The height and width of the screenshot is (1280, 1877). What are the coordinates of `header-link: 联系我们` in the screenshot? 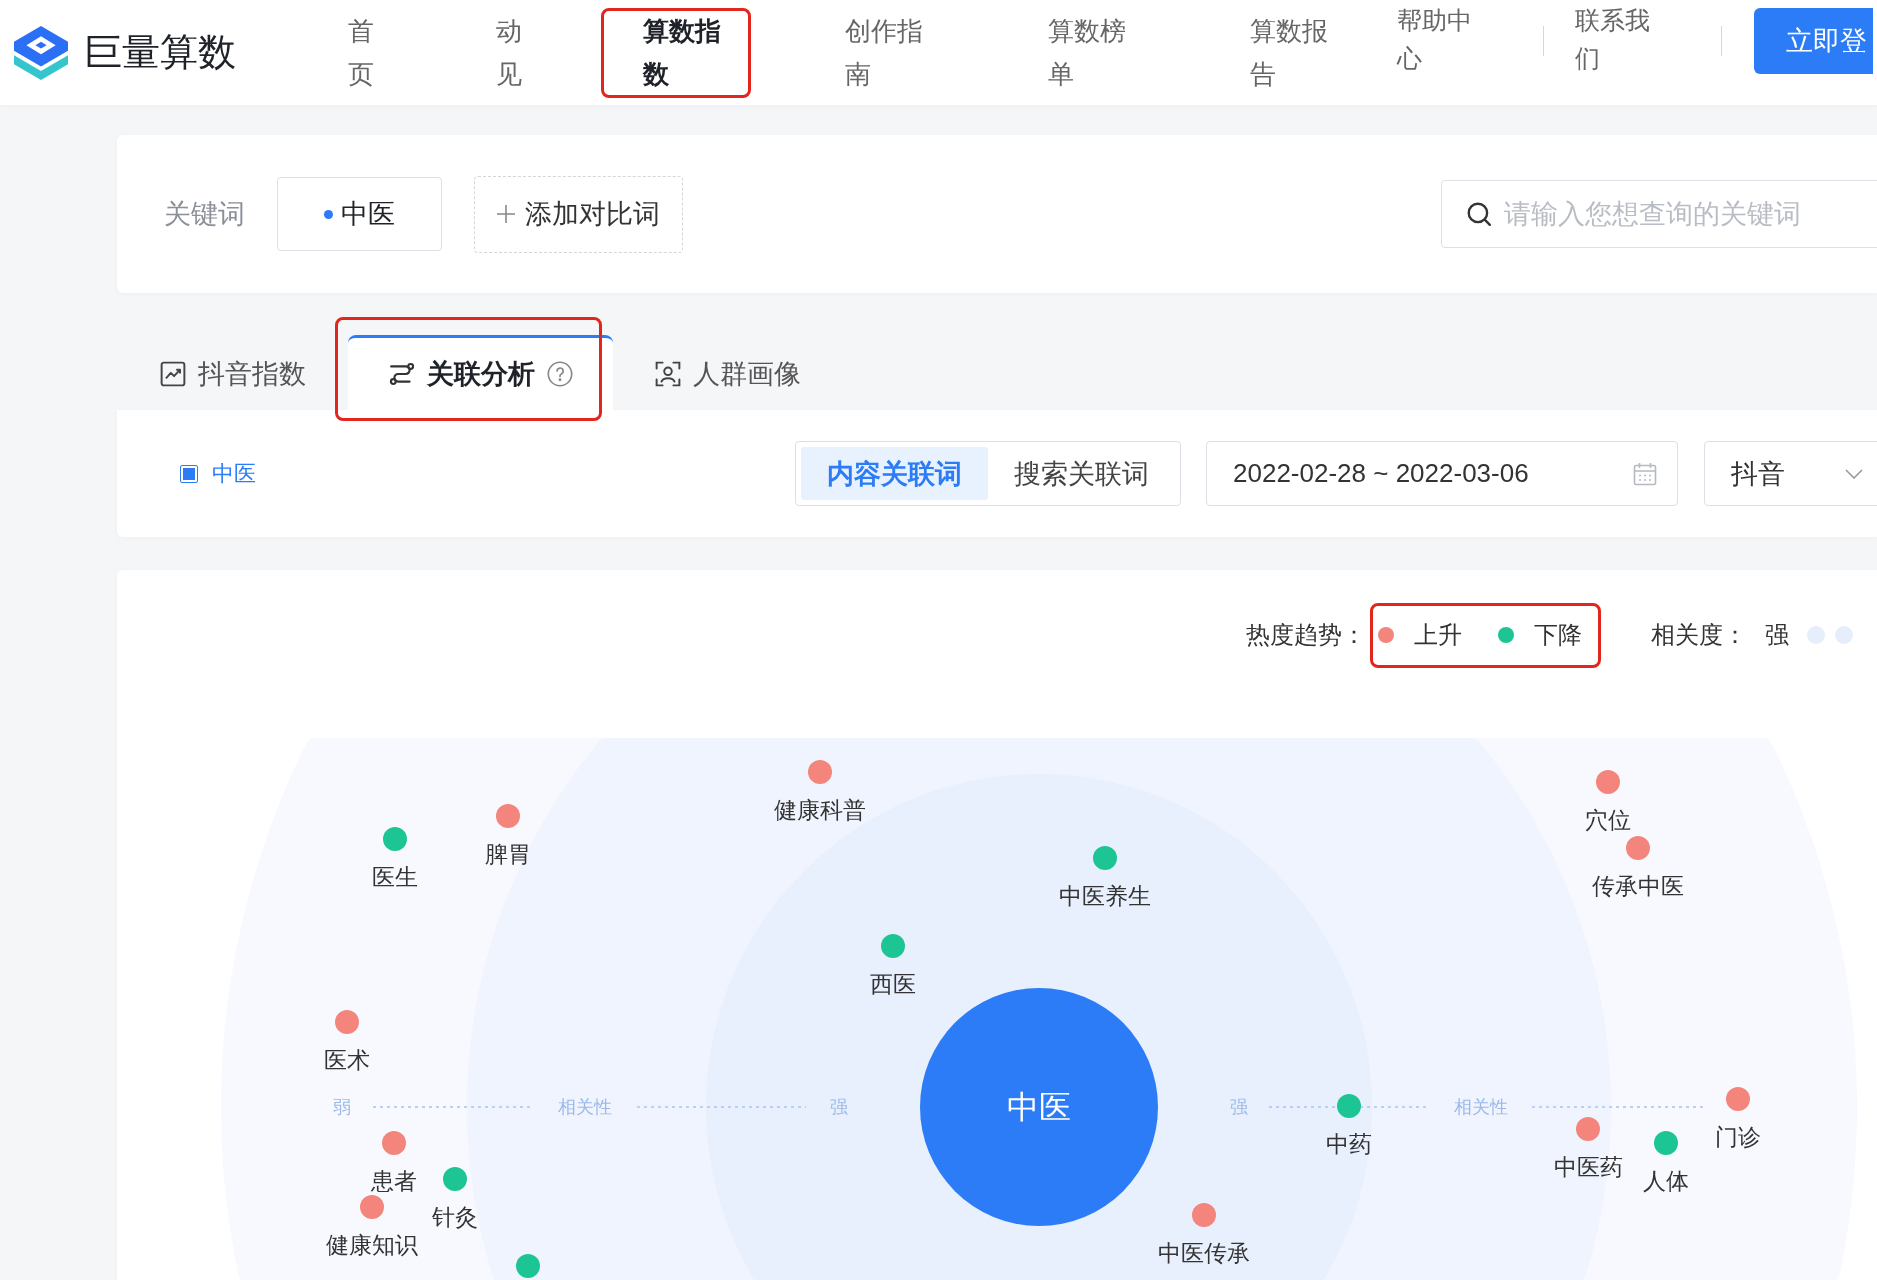 It's located at (1614, 39).